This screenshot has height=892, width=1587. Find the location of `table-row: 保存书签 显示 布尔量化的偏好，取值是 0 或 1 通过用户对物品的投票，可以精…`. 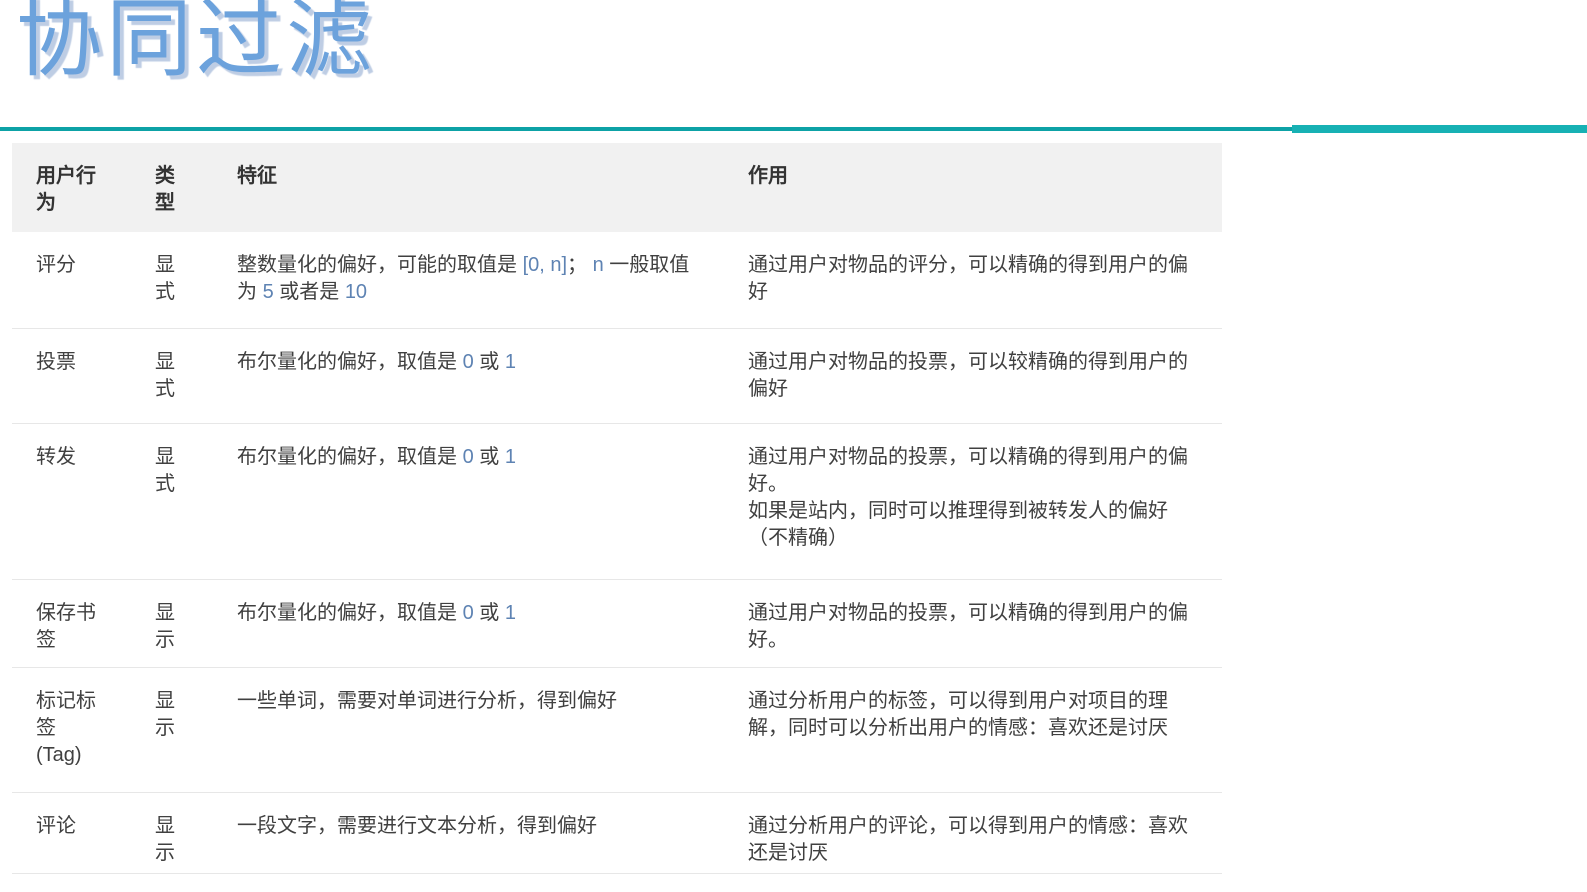

table-row: 保存书签 显示 布尔量化的偏好，取值是 0 或 1 通过用户对物品的投票，可以精… is located at coordinates (617, 623).